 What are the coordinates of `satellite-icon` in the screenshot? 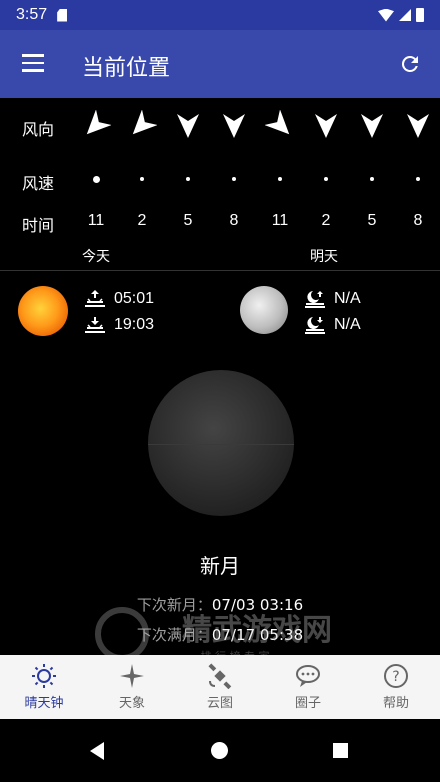 It's located at (220, 676).